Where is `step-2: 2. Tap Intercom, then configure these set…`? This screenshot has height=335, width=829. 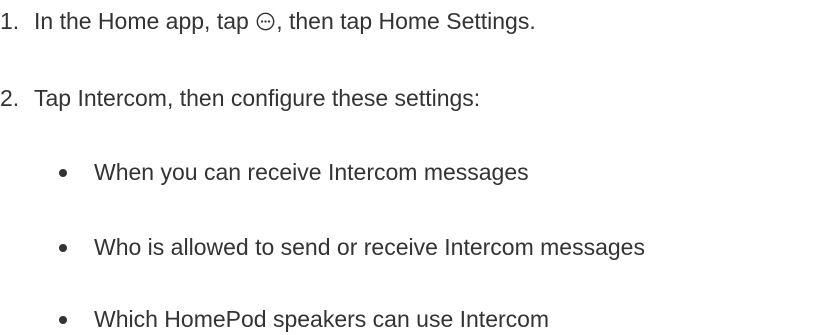
step-2: 2. Tap Intercom, then configure these set… is located at coordinates (240, 98).